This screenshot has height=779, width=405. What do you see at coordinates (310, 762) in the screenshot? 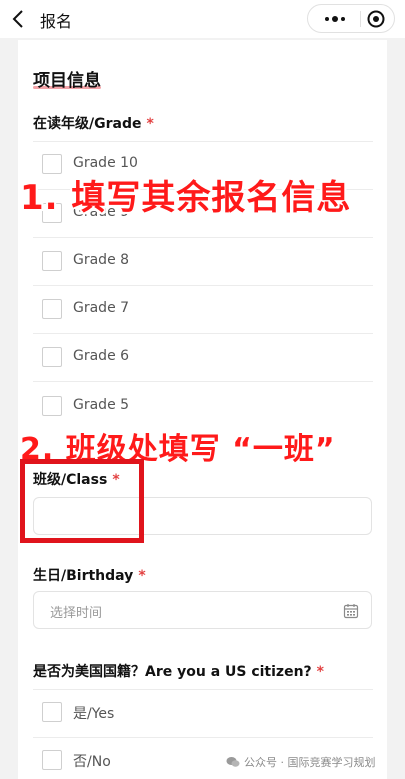
I see `watermark-text: 公众号 · 国际竞赛学习规划` at bounding box center [310, 762].